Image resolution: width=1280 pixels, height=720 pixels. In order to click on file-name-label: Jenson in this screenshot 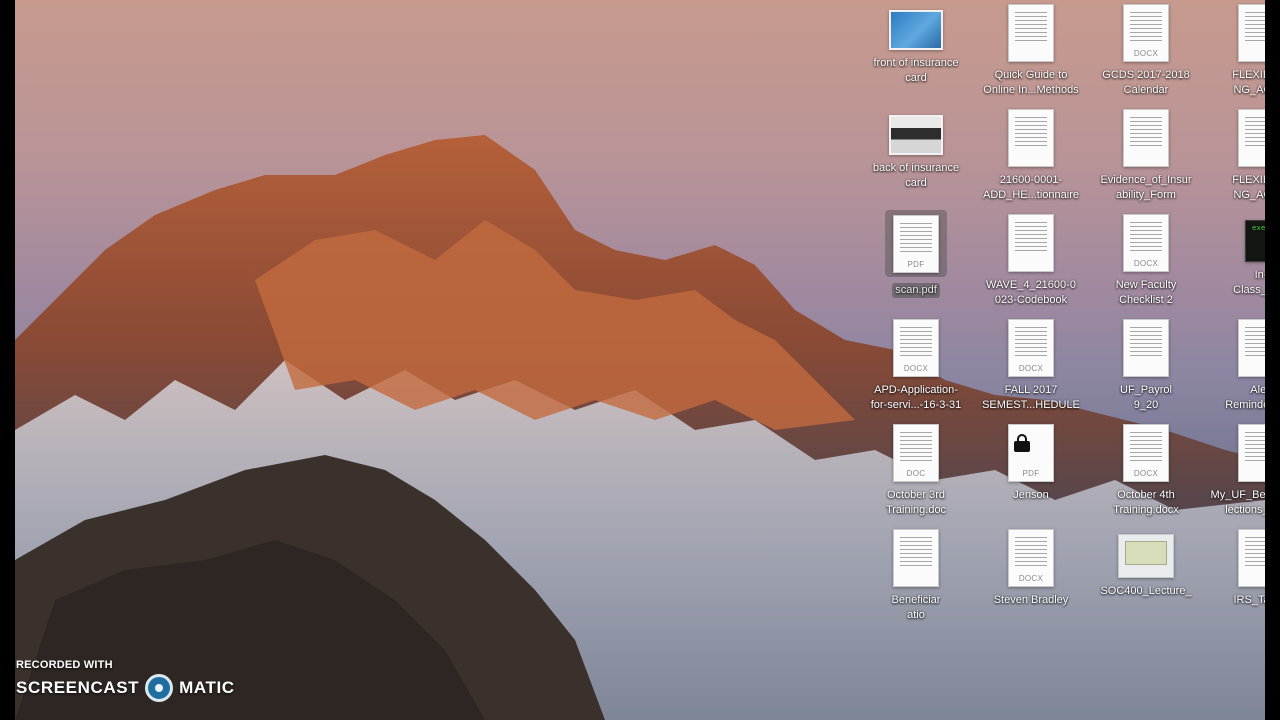, I will do `click(1031, 495)`.